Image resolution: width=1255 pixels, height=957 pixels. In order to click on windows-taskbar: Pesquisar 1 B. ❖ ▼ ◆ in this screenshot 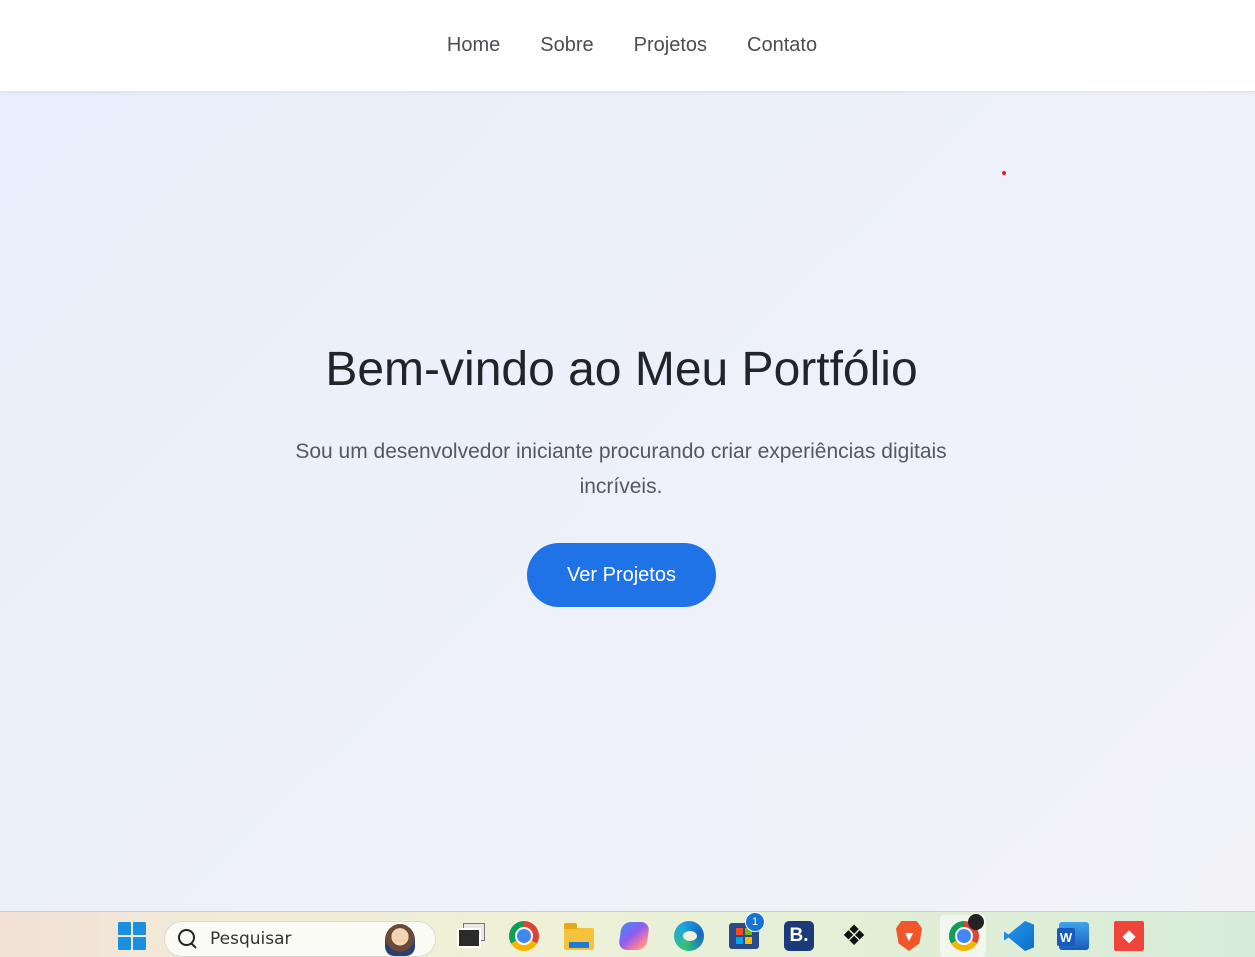, I will do `click(627, 934)`.